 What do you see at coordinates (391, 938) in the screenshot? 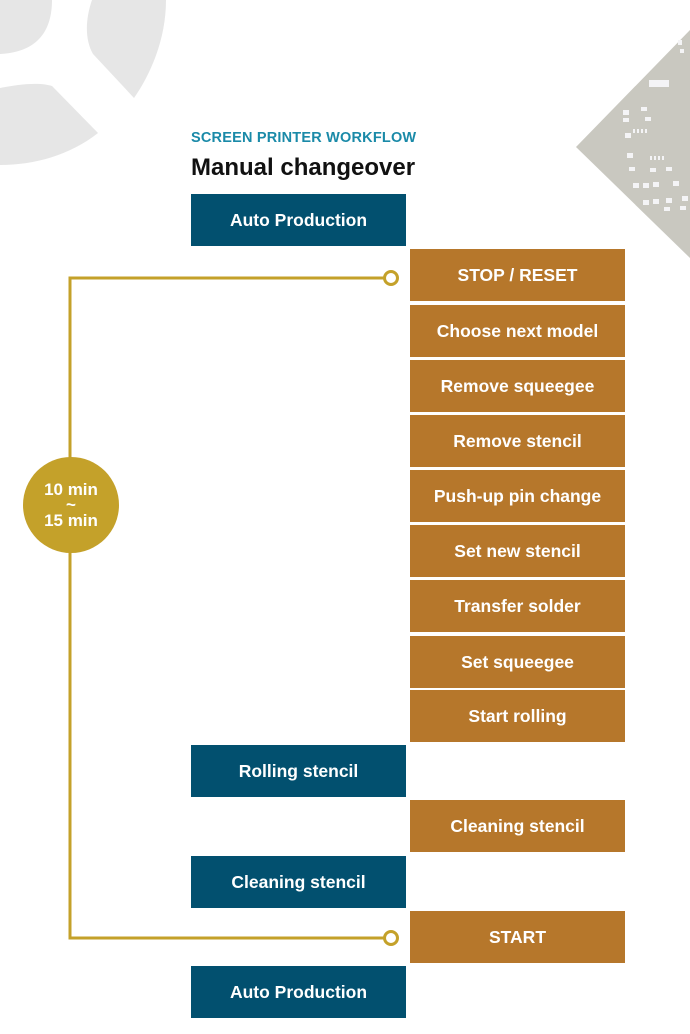
I see `bracket-end-node-icon` at bounding box center [391, 938].